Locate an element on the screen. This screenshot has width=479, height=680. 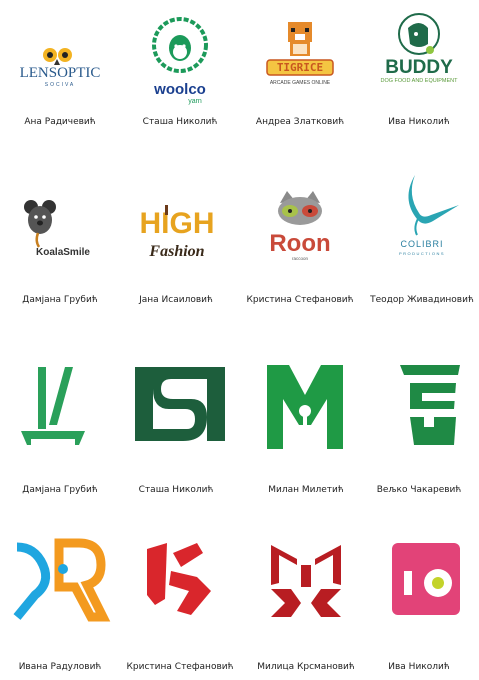
crimson-ornament-logo is located at coordinates (306, 575).